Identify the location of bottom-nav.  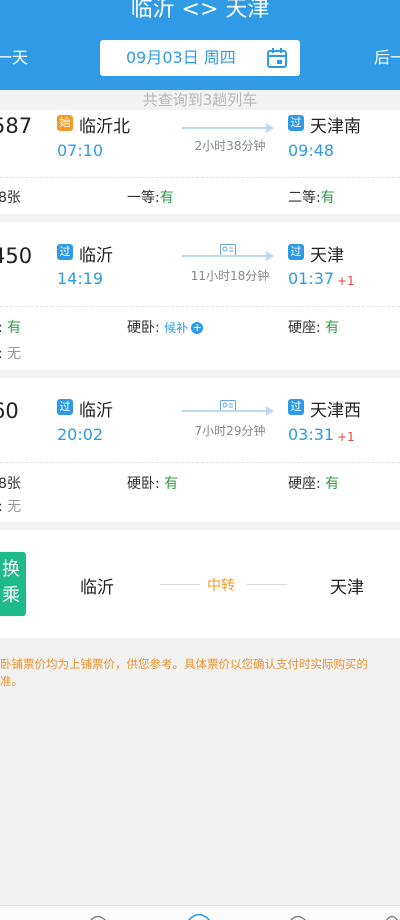
(200, 912).